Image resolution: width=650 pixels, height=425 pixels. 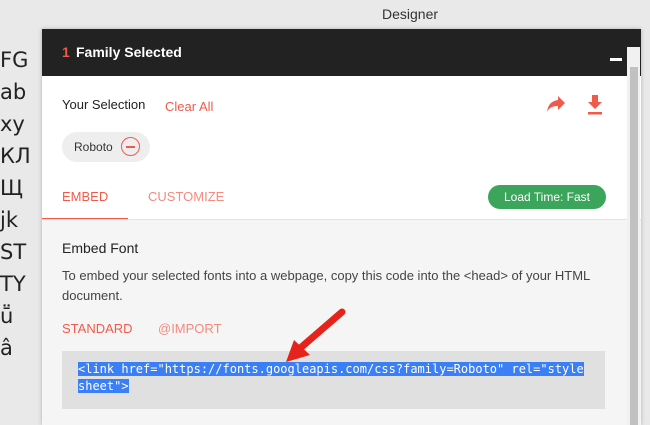 I want to click on specimen-row: FG, so click(x=14, y=60).